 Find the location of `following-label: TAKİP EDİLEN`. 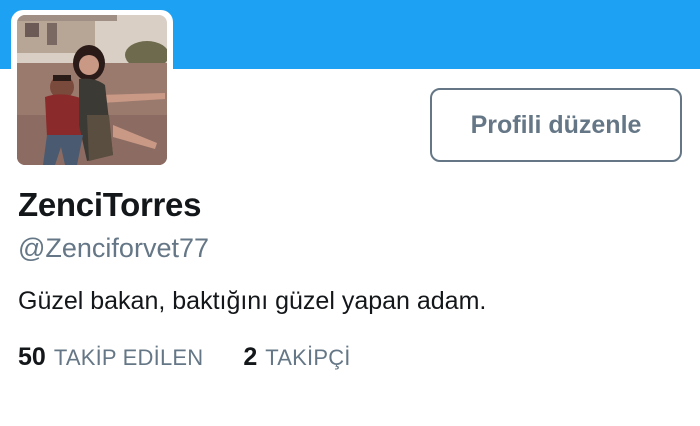

following-label: TAKİP EDİLEN is located at coordinates (128, 357).